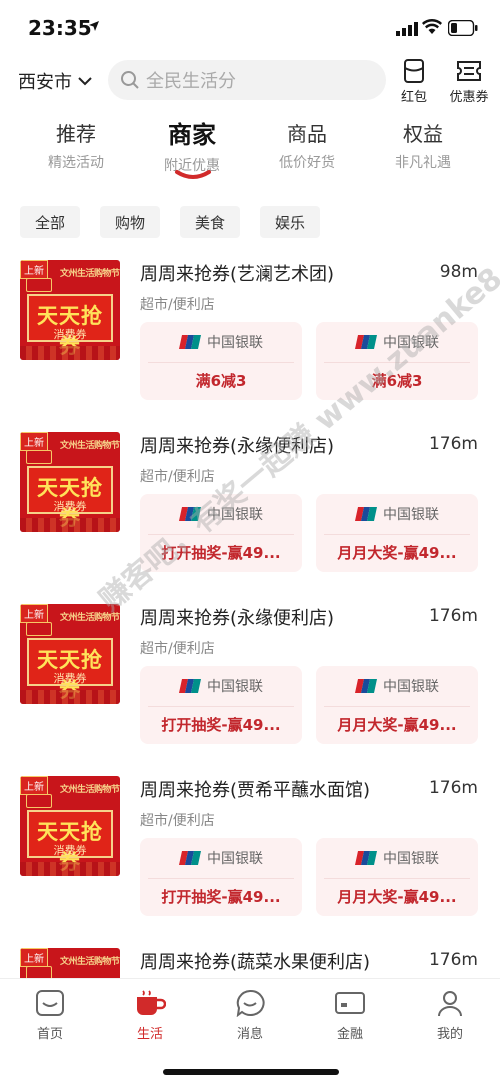 The image size is (500, 1083). Describe the element at coordinates (290, 222) in the screenshot. I see `filter-entertainment: 娱乐` at that location.